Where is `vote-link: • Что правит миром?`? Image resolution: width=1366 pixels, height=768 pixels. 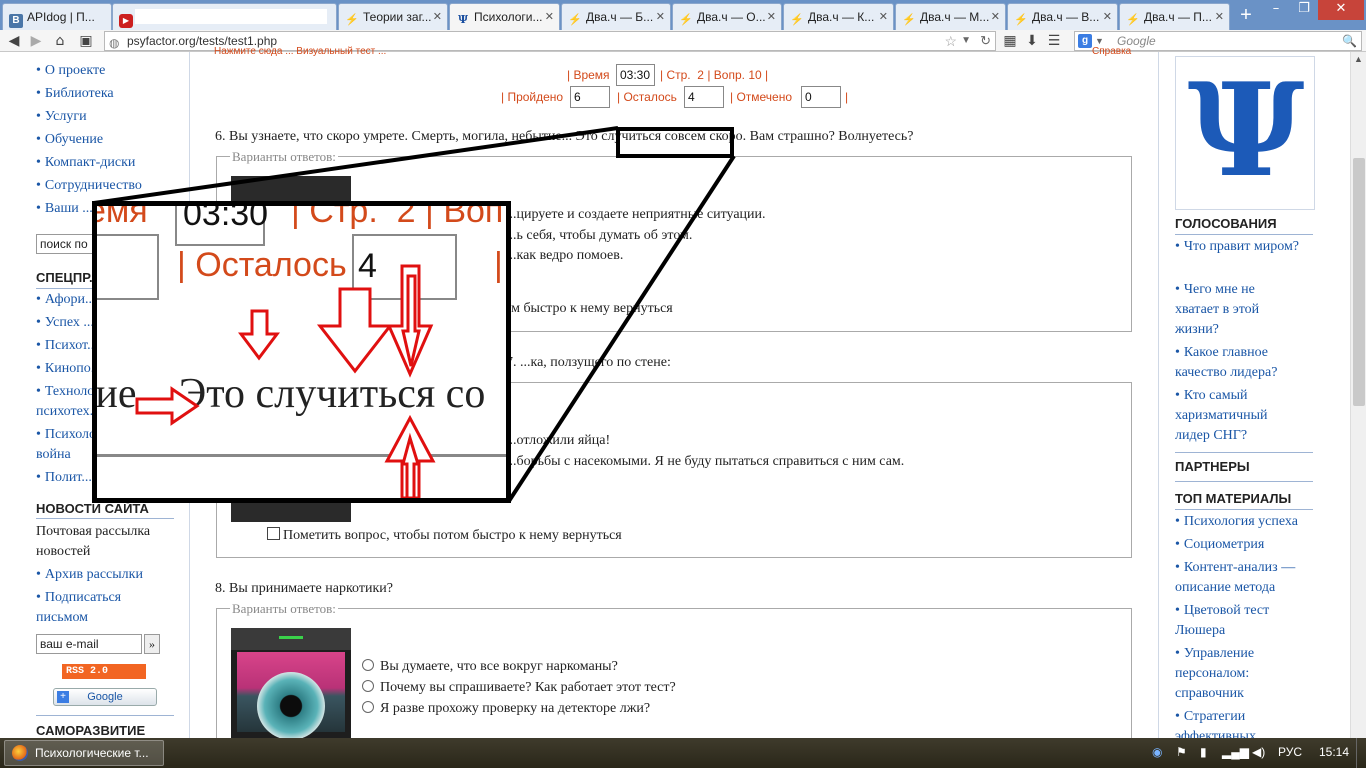 vote-link: • Что правит миром? is located at coordinates (1240, 247).